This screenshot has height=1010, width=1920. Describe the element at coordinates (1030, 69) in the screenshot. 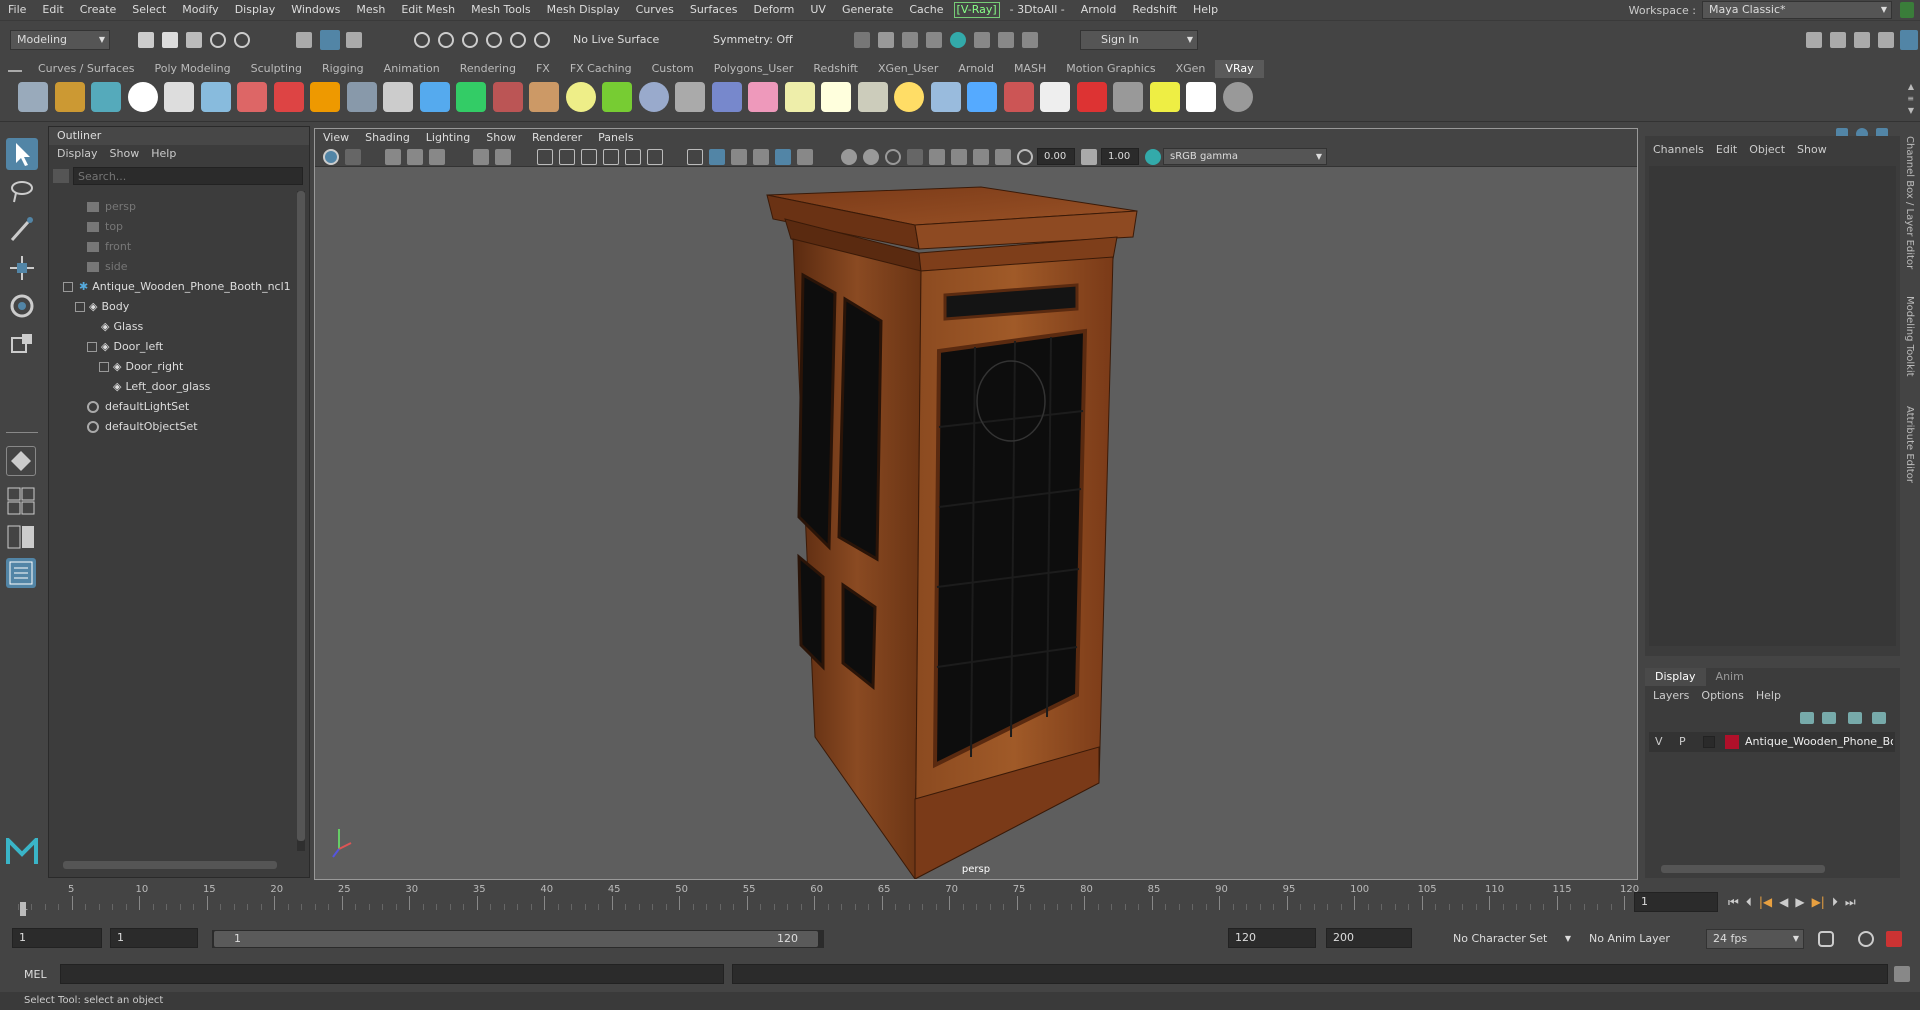

I see `shelf-tab-mash: MASH` at that location.